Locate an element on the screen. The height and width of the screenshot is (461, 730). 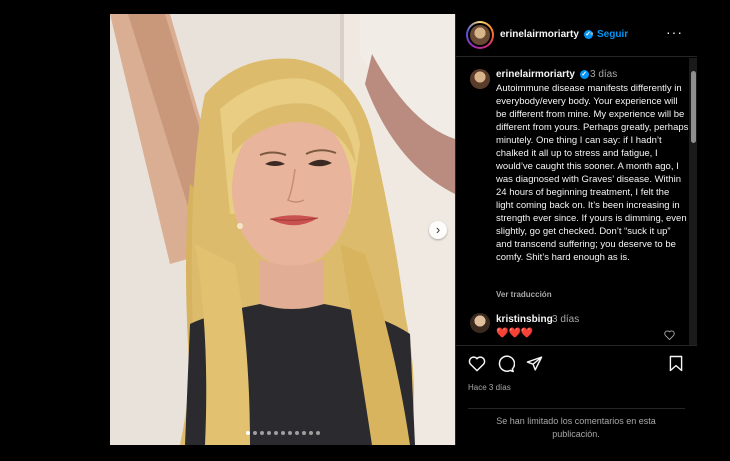
caption-timestamp: 3 días is located at coordinates (604, 74).